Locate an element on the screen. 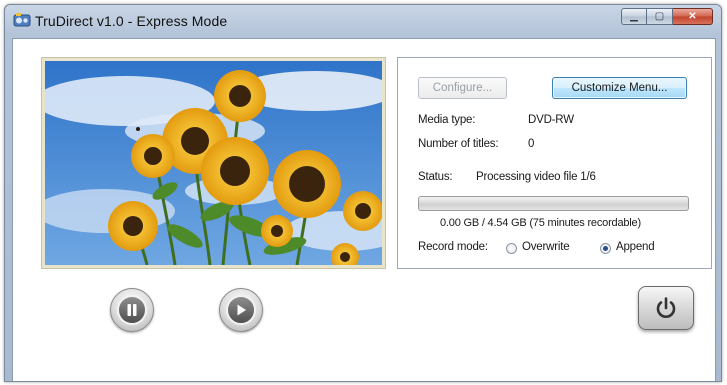 Image resolution: width=727 pixels, height=385 pixels. minimize-icon: ▁ is located at coordinates (634, 16).